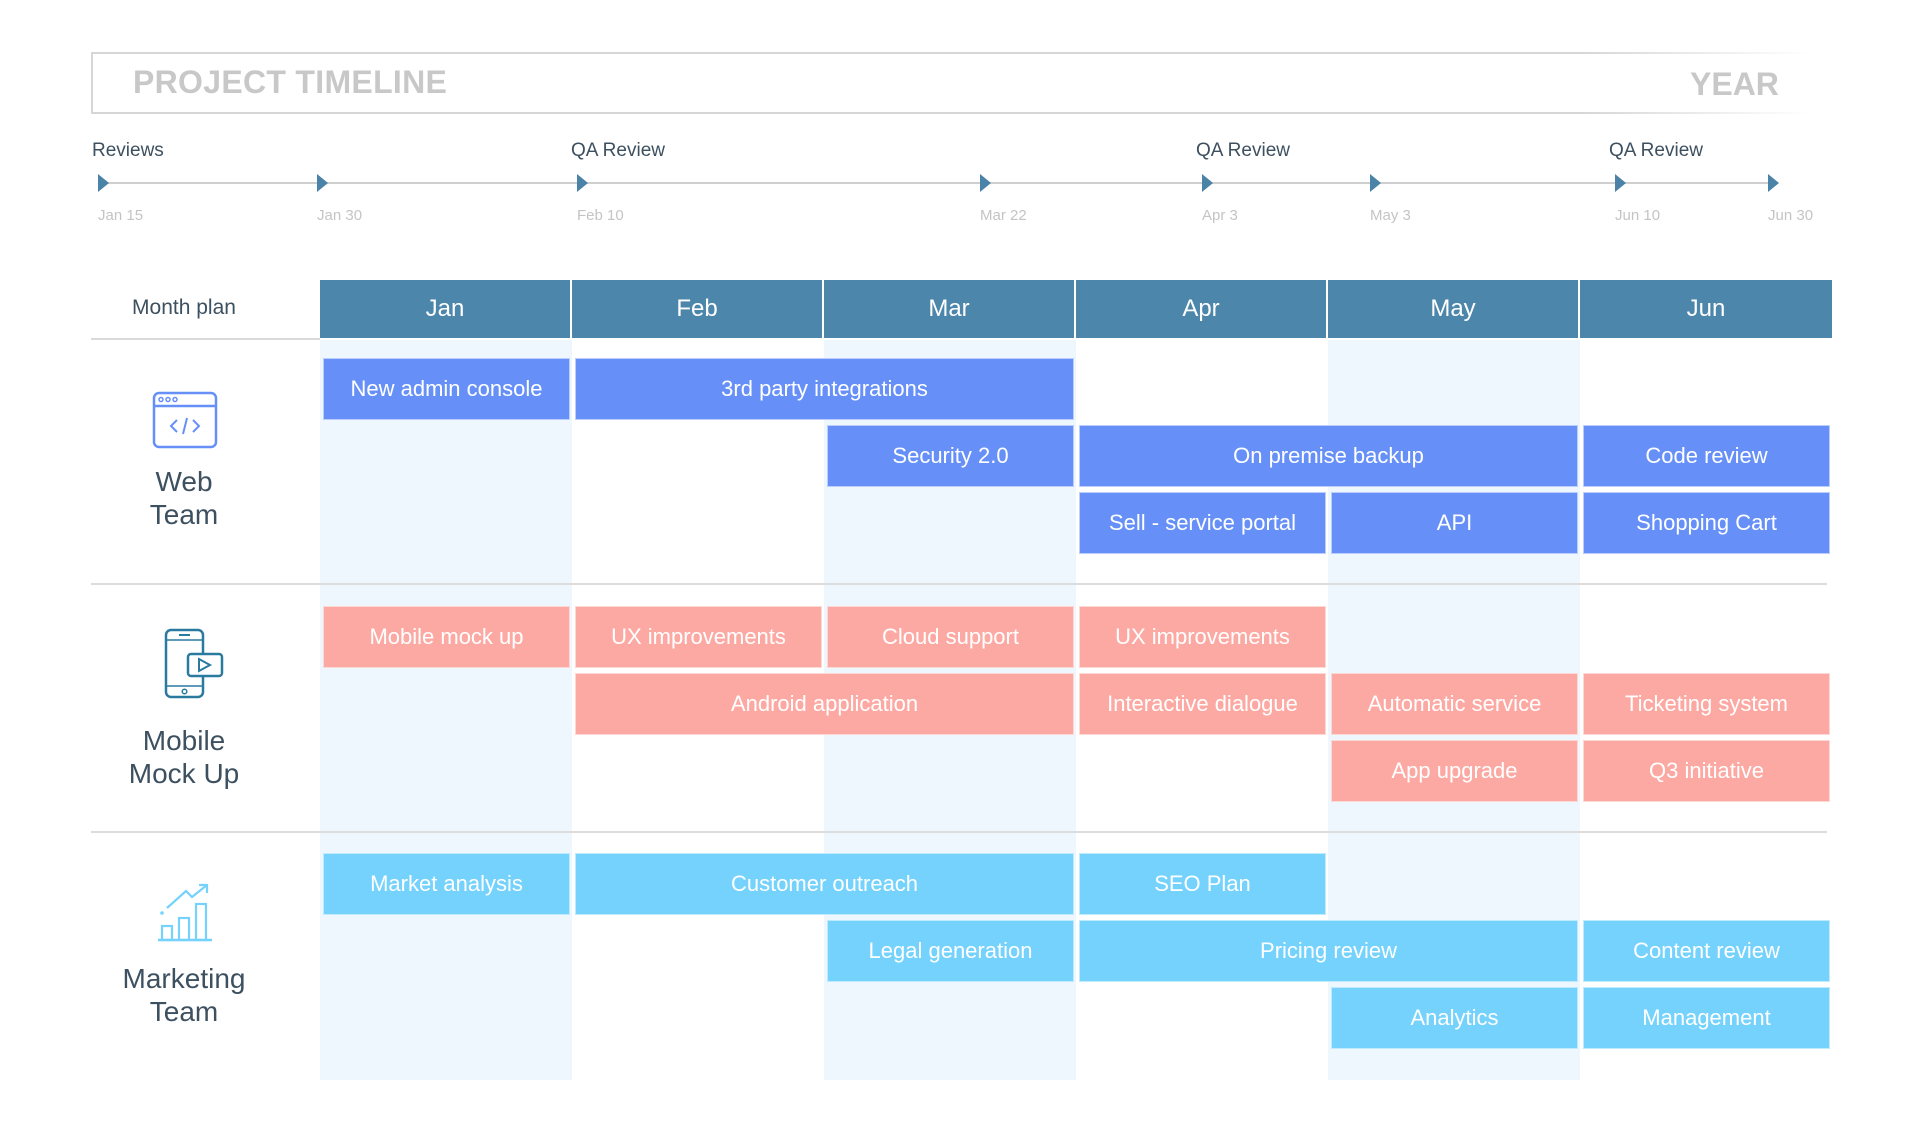 This screenshot has width=1920, height=1127. Describe the element at coordinates (600, 215) in the screenshot. I see `milestone-date: Feb 10` at that location.